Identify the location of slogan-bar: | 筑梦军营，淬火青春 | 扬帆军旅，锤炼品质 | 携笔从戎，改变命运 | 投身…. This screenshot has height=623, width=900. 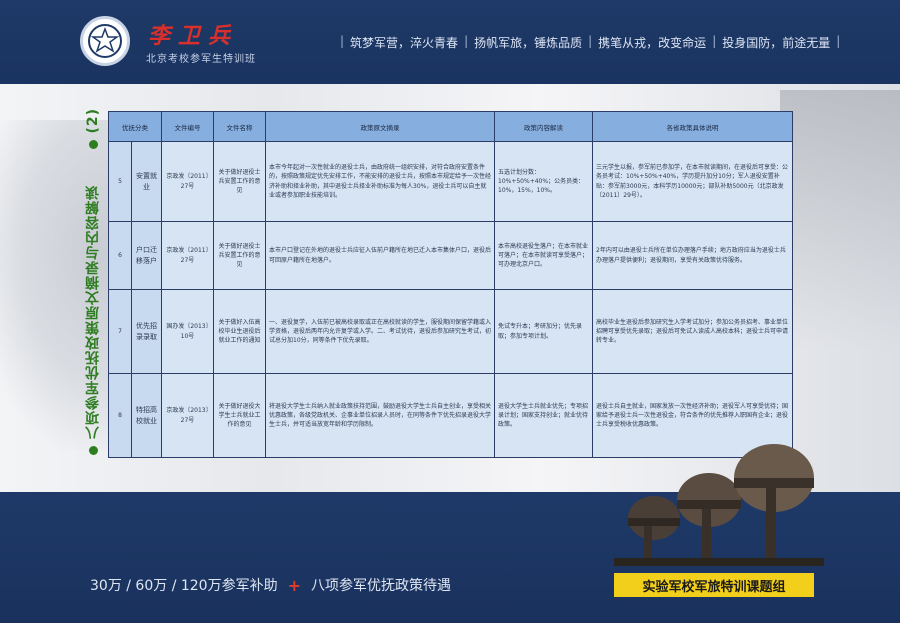
(590, 42).